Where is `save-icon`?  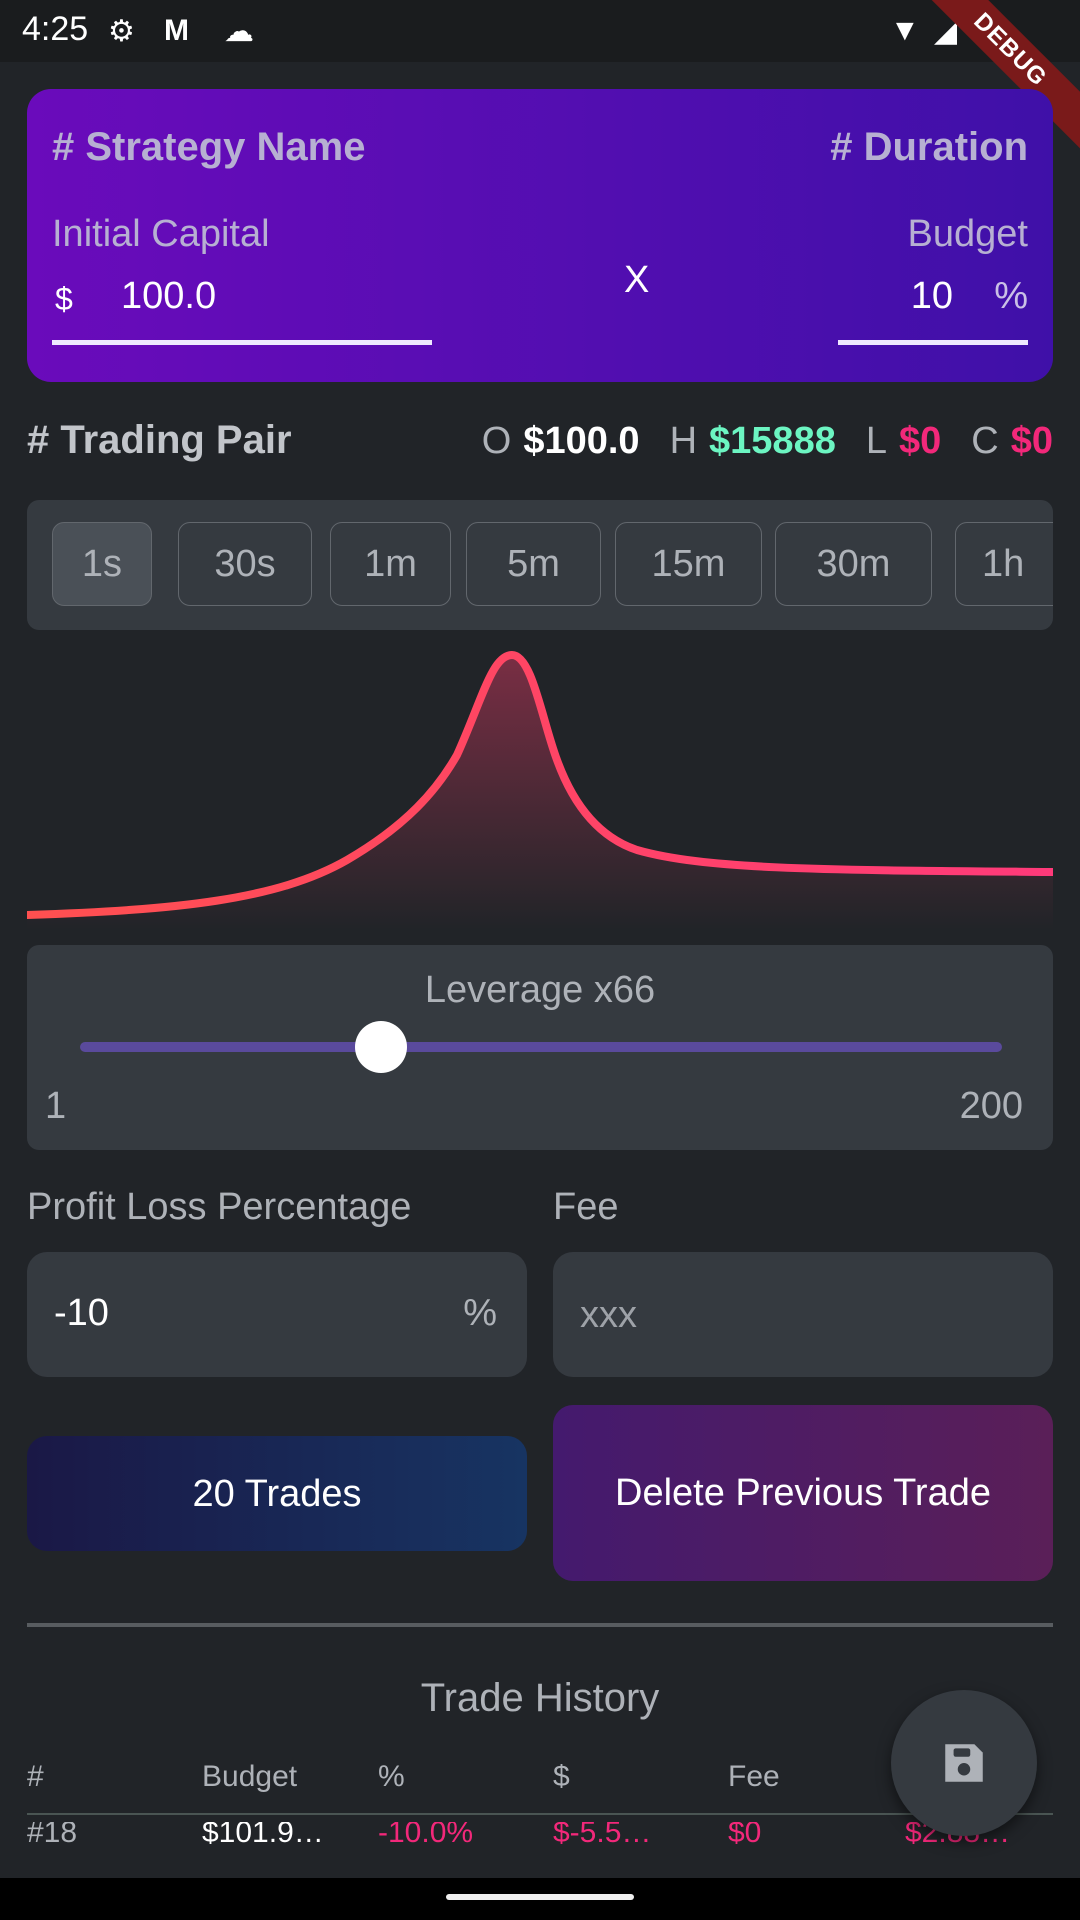
save-icon is located at coordinates (964, 1763).